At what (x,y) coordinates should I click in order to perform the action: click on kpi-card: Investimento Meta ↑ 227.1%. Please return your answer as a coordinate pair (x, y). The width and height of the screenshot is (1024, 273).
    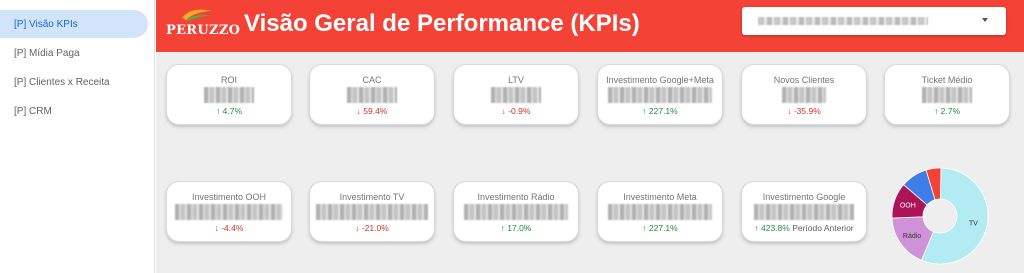
    Looking at the image, I should click on (660, 211).